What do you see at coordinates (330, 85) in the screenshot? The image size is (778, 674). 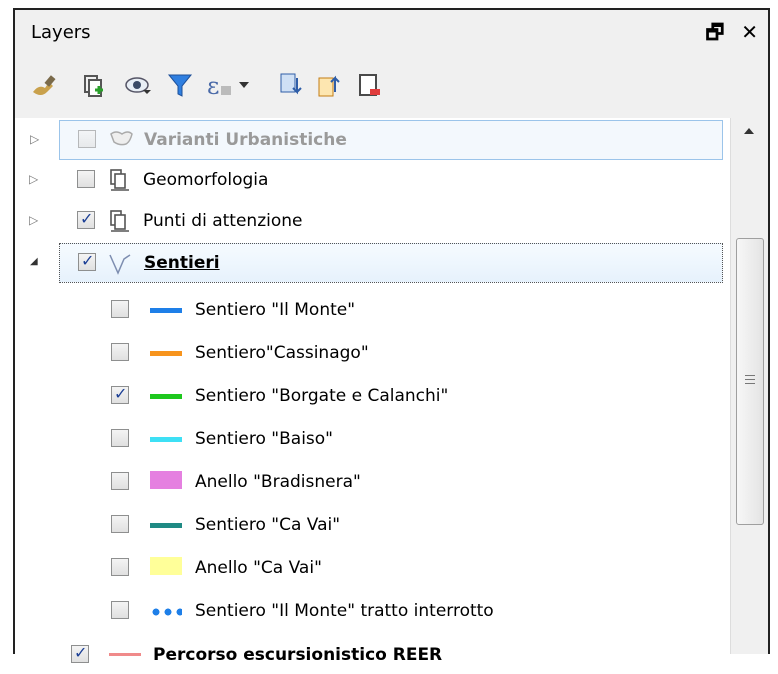 I see `collapse-all-icon` at bounding box center [330, 85].